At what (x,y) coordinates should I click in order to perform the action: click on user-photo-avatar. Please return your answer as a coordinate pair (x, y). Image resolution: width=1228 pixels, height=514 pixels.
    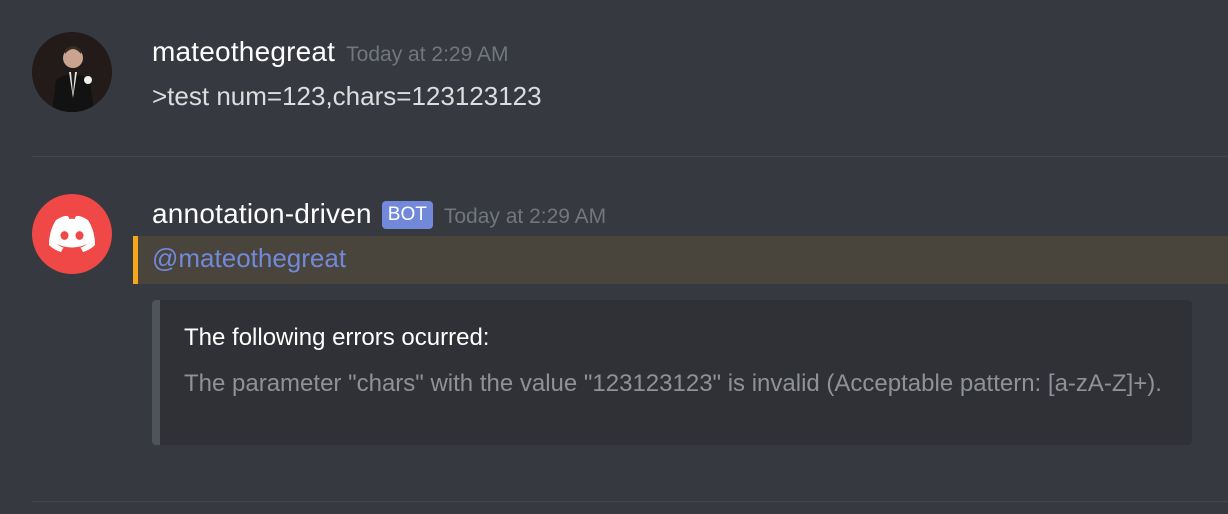
    Looking at the image, I should click on (72, 72).